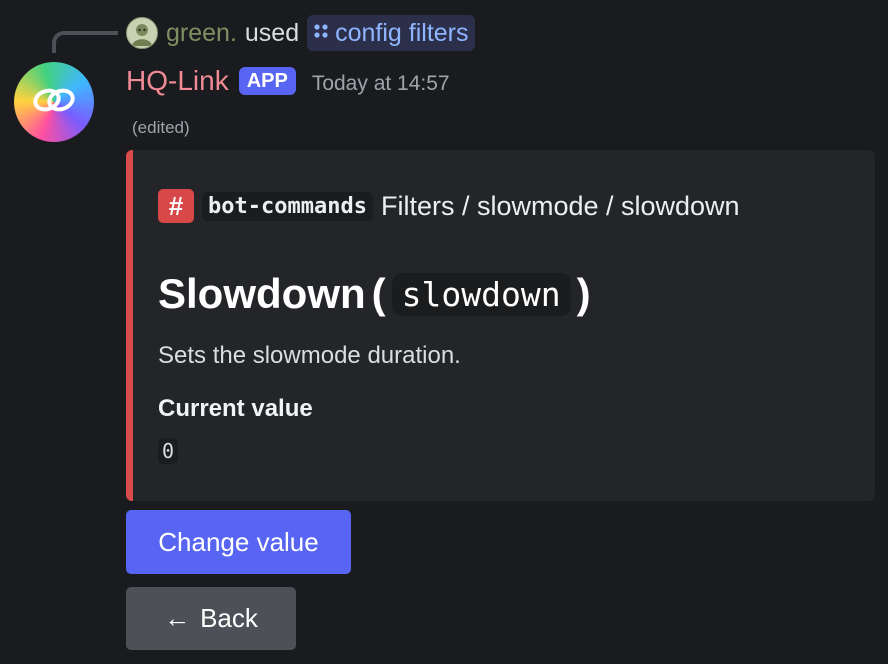  I want to click on reply-used-text: used, so click(272, 32).